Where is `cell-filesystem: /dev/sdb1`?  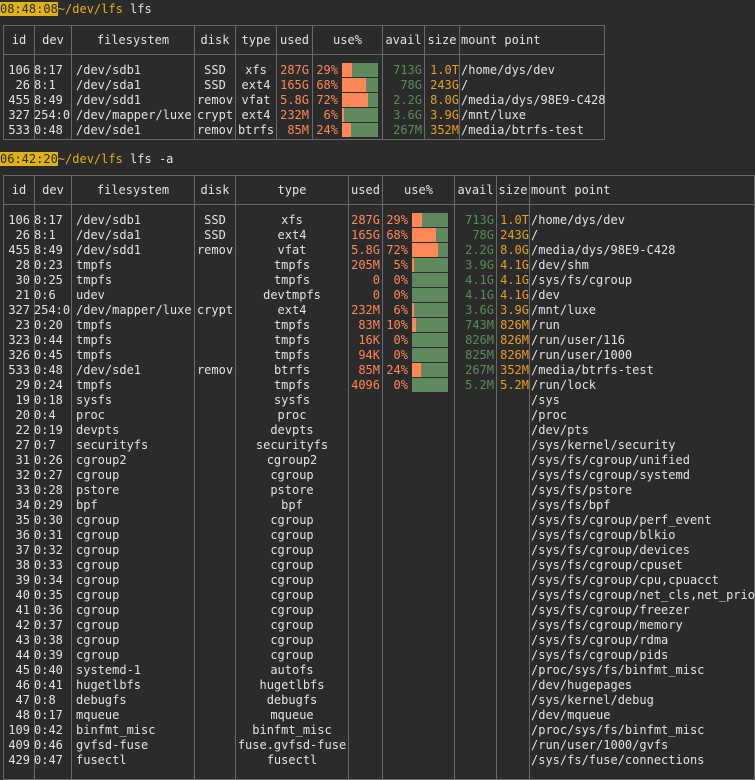 cell-filesystem: /dev/sdb1 is located at coordinates (109, 70).